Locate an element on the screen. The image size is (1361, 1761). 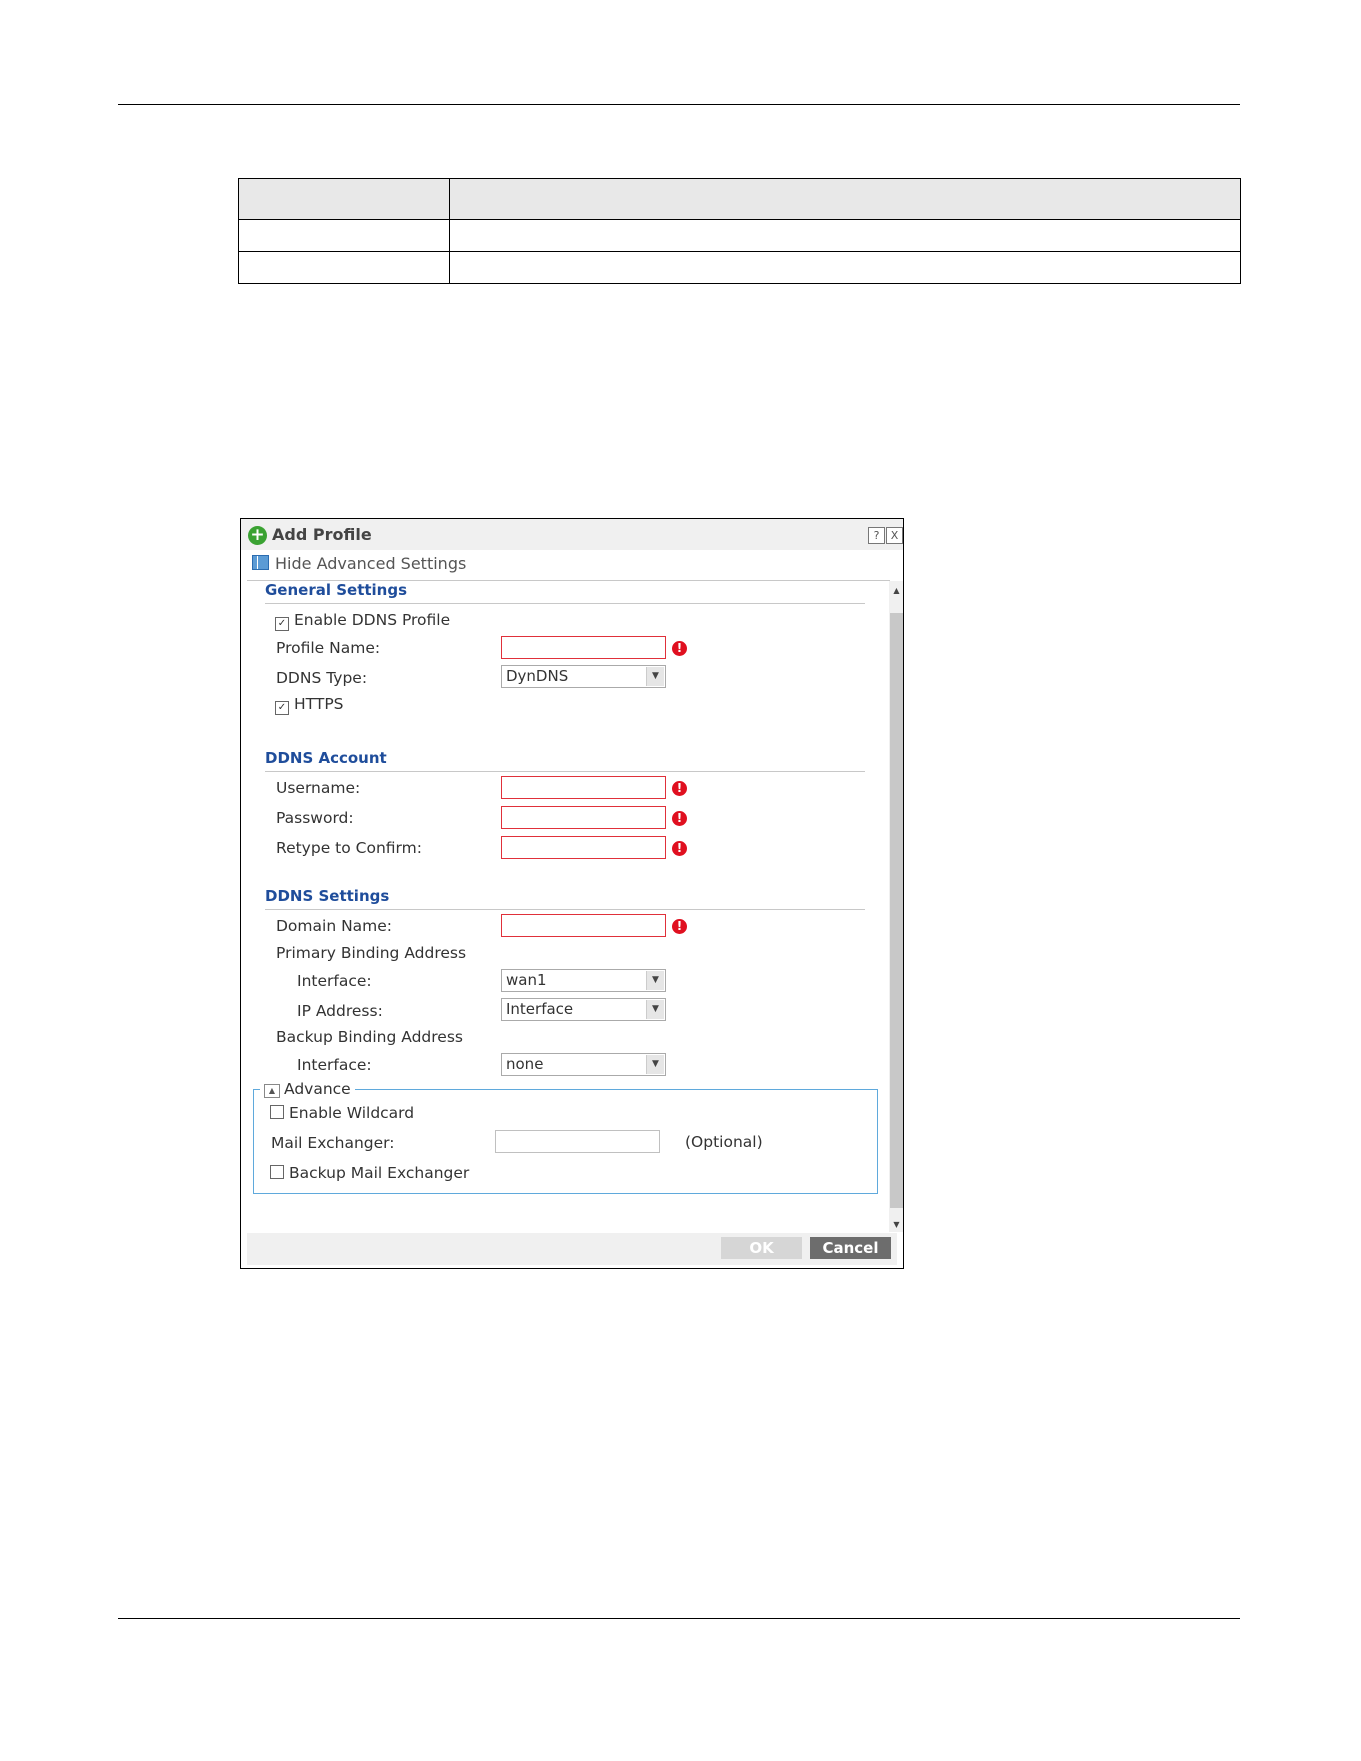
hide-advanced-label: Hide Advanced Settings is located at coordinates (371, 563).